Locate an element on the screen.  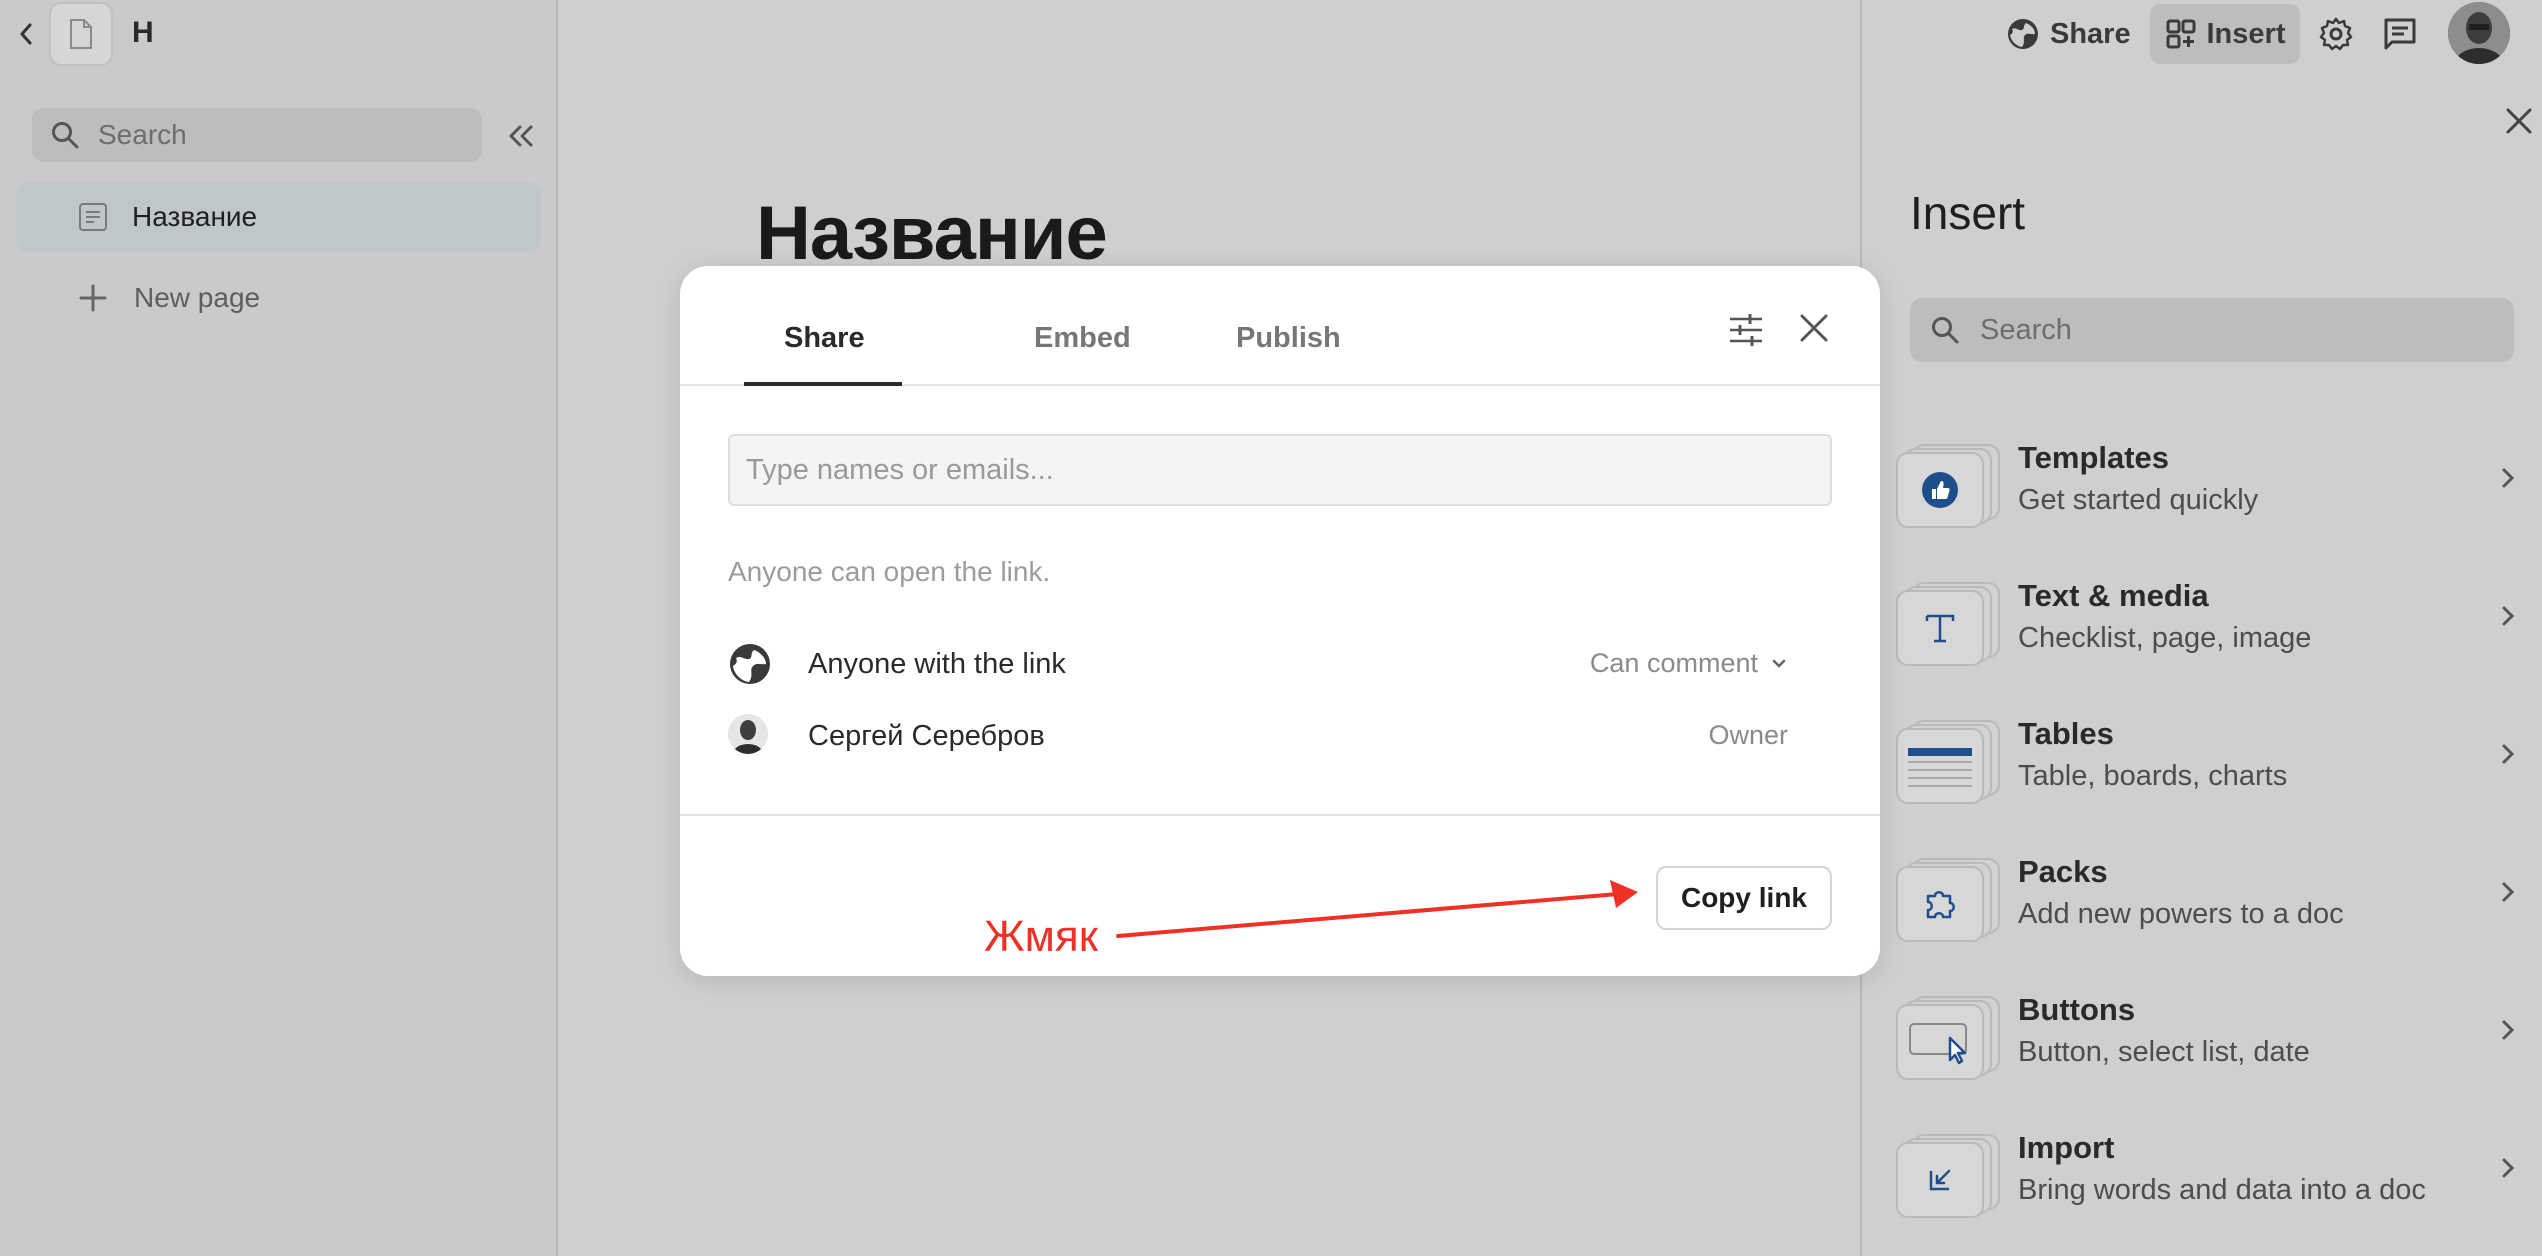
active-tab-indicator is located at coordinates (823, 384).